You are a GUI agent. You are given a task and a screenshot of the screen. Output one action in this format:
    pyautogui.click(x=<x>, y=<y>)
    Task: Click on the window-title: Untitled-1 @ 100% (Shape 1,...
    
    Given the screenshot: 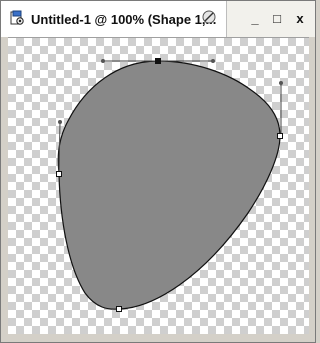 What is the action you would take?
    pyautogui.click(x=124, y=19)
    